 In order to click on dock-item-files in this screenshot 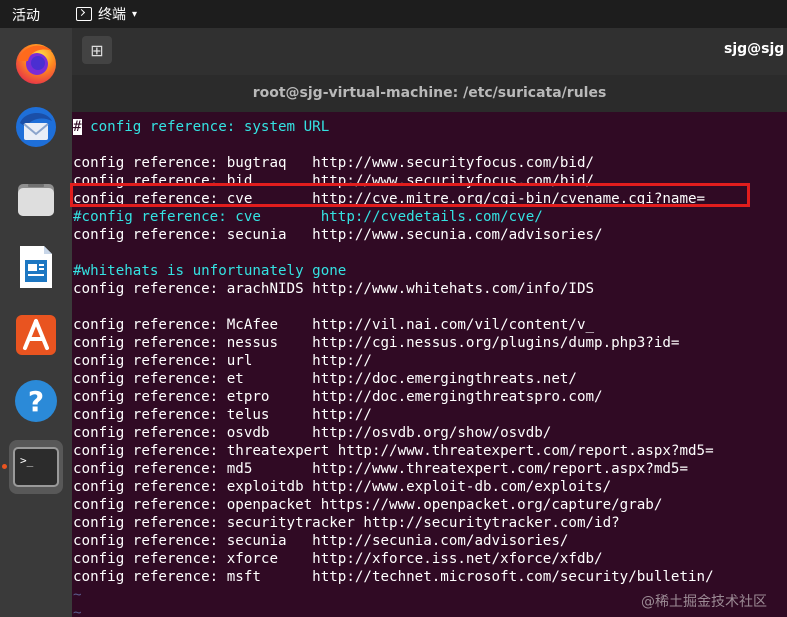, I will do `click(36, 199)`.